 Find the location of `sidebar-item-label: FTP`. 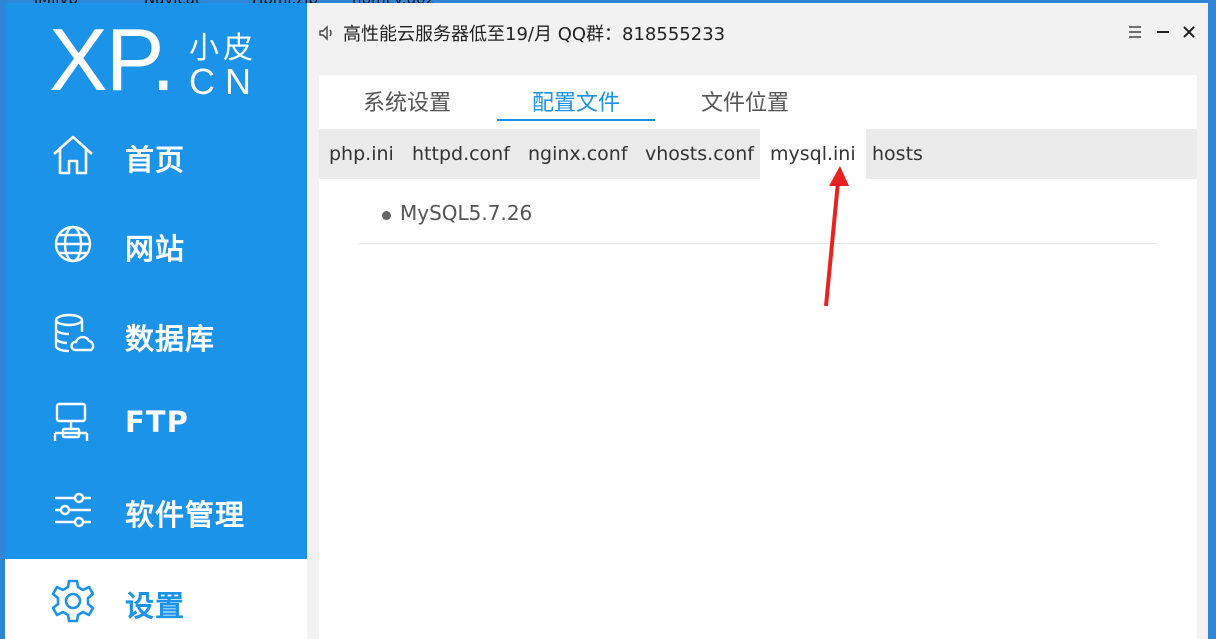

sidebar-item-label: FTP is located at coordinates (157, 422).